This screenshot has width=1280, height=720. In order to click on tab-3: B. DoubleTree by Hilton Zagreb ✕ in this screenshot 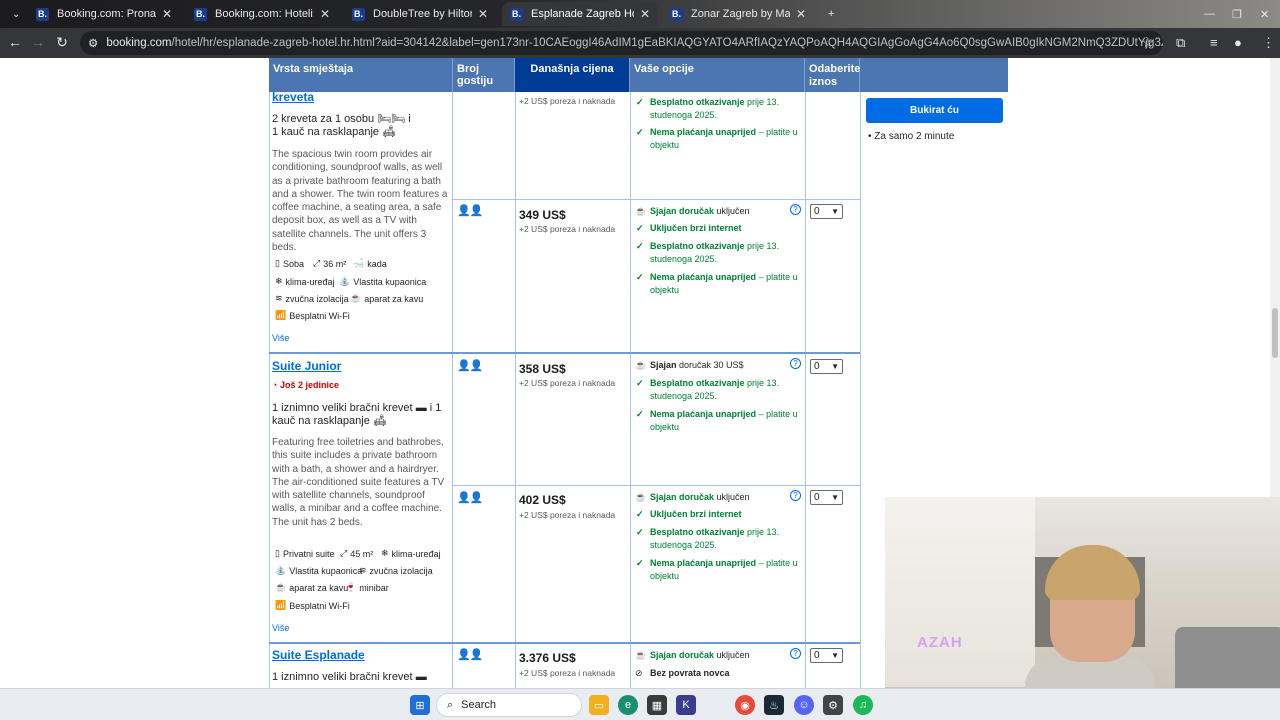, I will do `click(420, 14)`.